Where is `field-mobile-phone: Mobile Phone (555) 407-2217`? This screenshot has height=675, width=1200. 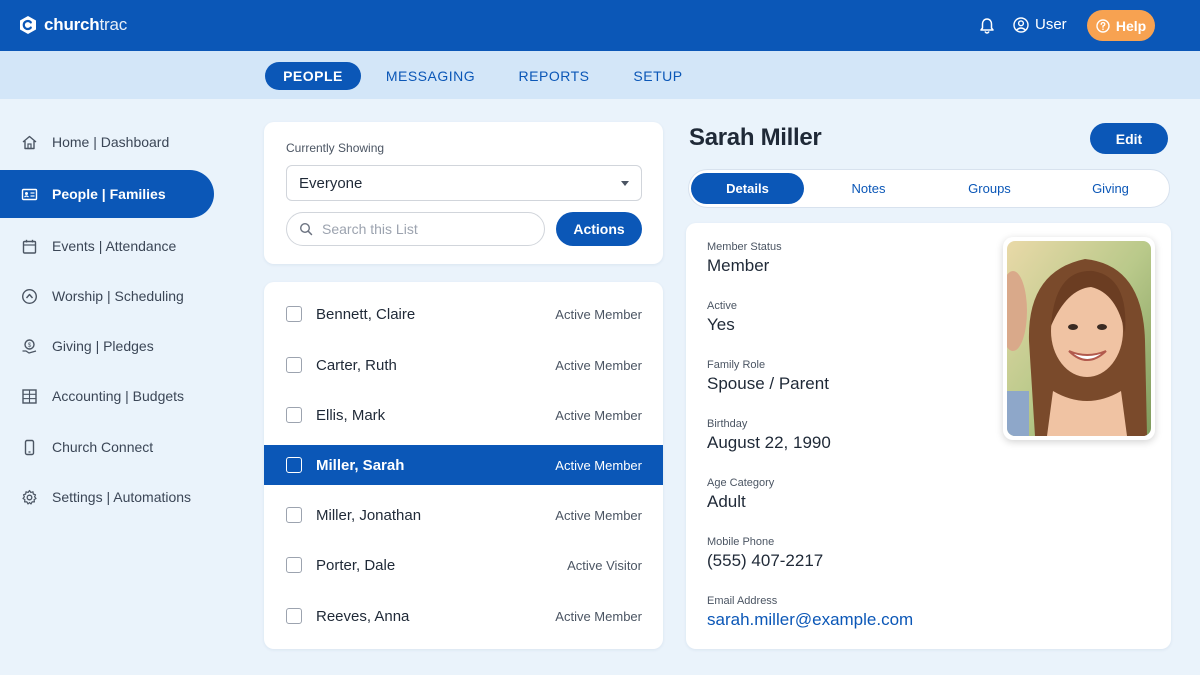 field-mobile-phone: Mobile Phone (555) 407-2217 is located at coordinates (765, 553).